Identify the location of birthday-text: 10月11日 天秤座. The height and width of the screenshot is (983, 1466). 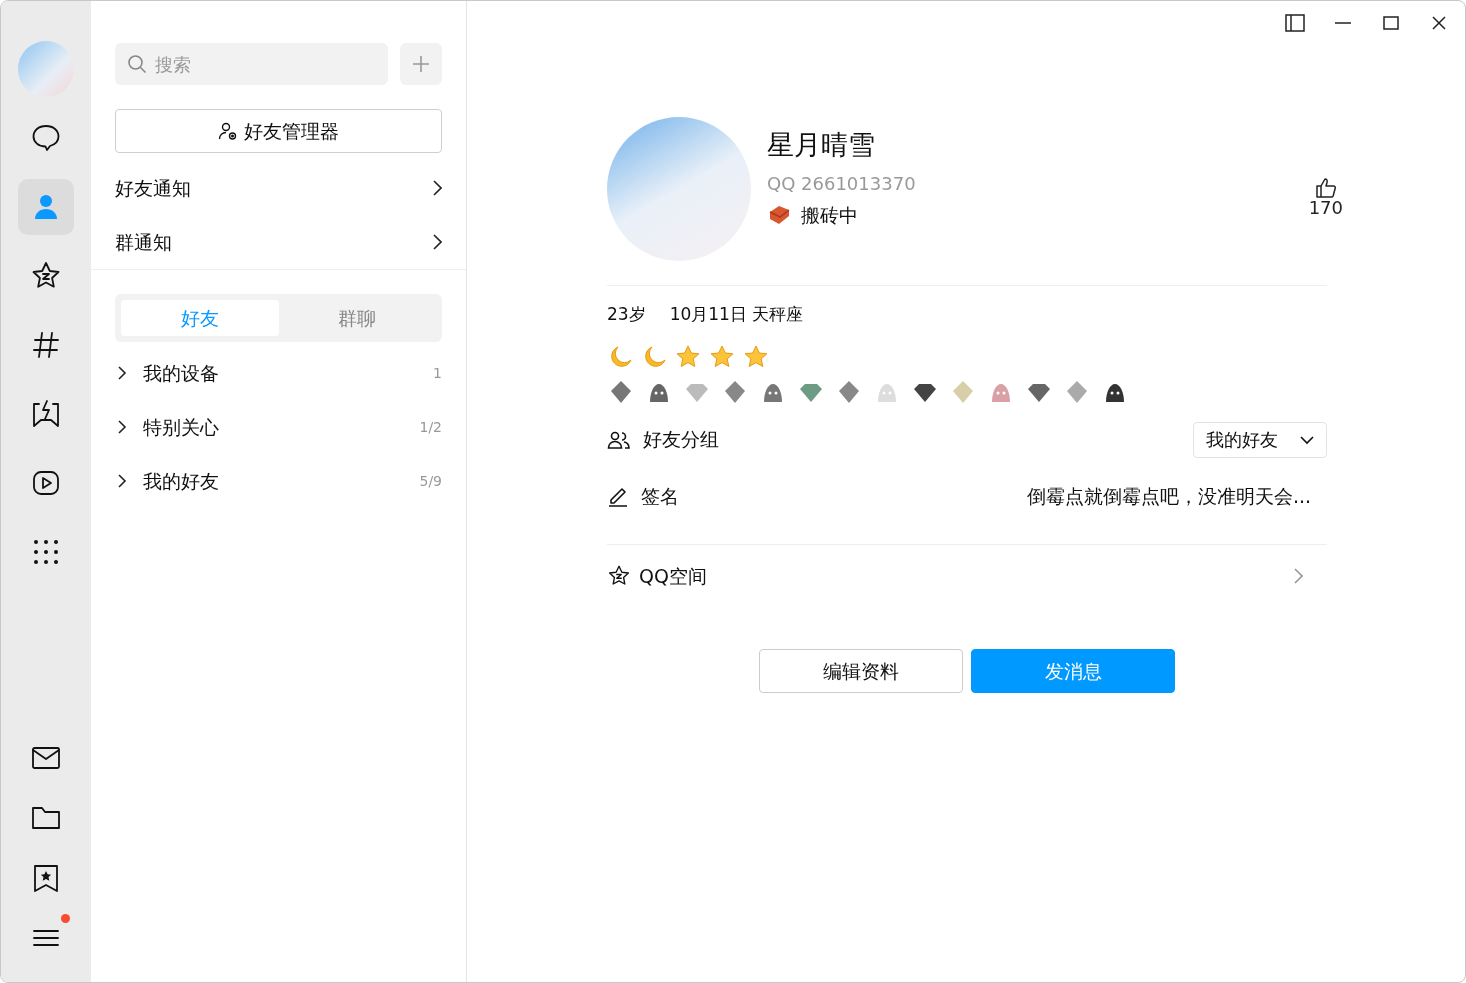
(736, 314).